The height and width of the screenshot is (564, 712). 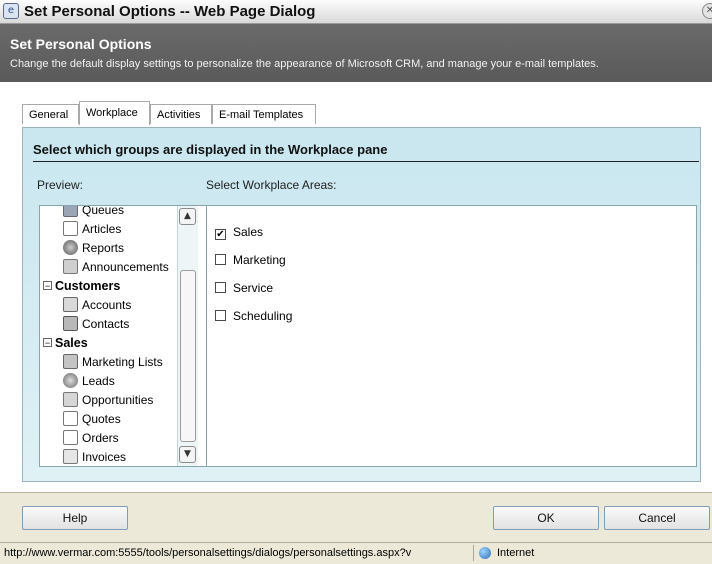 I want to click on tree-item-label: Queues, so click(x=103, y=211).